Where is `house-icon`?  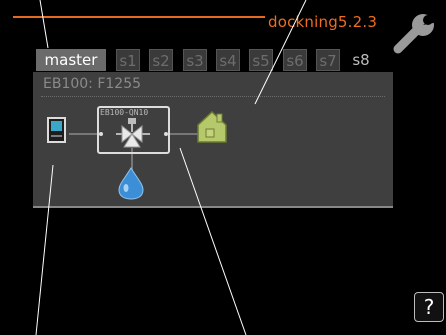
house-icon is located at coordinates (212, 126).